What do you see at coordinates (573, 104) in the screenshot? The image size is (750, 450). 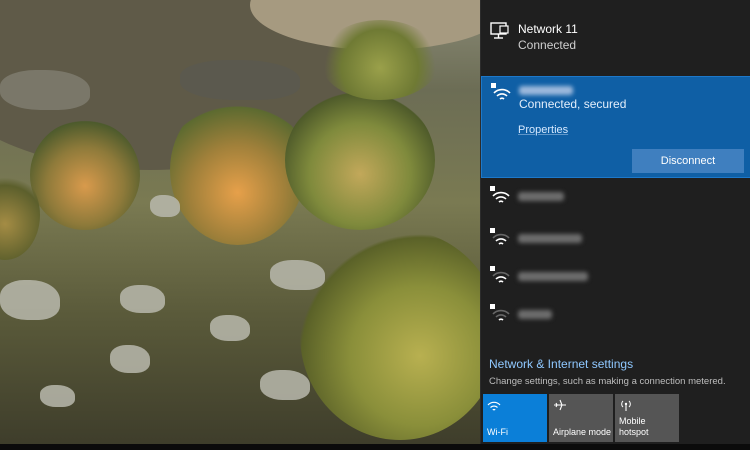 I see `selected-wifi-network-status: Connected, secured` at bounding box center [573, 104].